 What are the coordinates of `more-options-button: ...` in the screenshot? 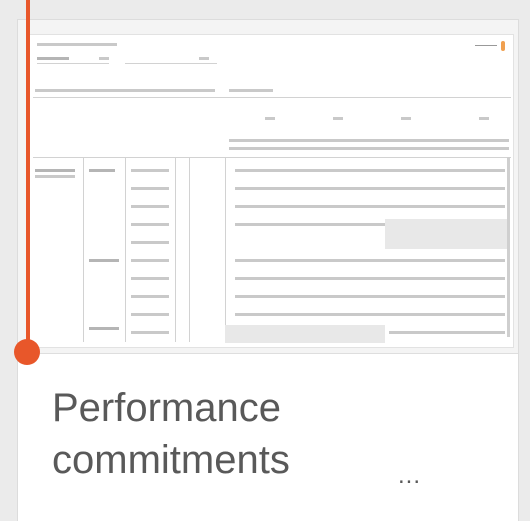 It's located at (418, 477).